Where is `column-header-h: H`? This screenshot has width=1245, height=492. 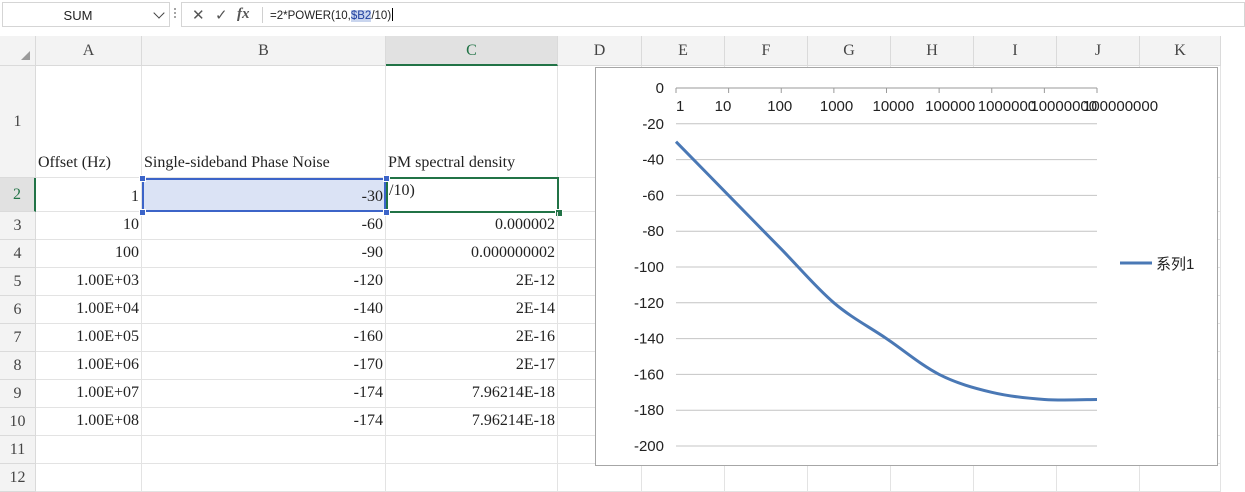
column-header-h: H is located at coordinates (932, 51).